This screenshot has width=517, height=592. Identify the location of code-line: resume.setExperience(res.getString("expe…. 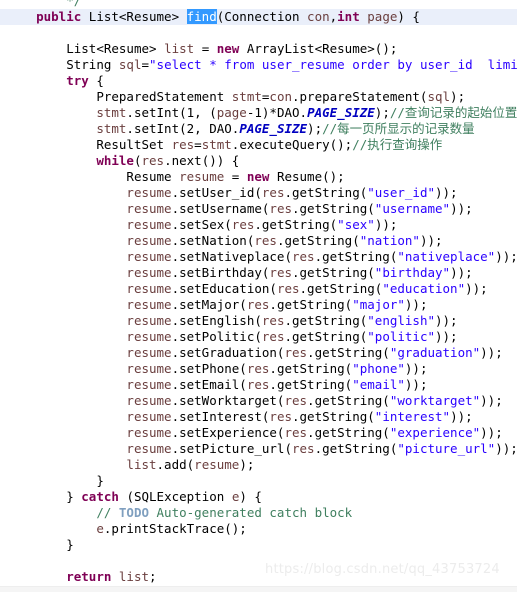
(258, 433).